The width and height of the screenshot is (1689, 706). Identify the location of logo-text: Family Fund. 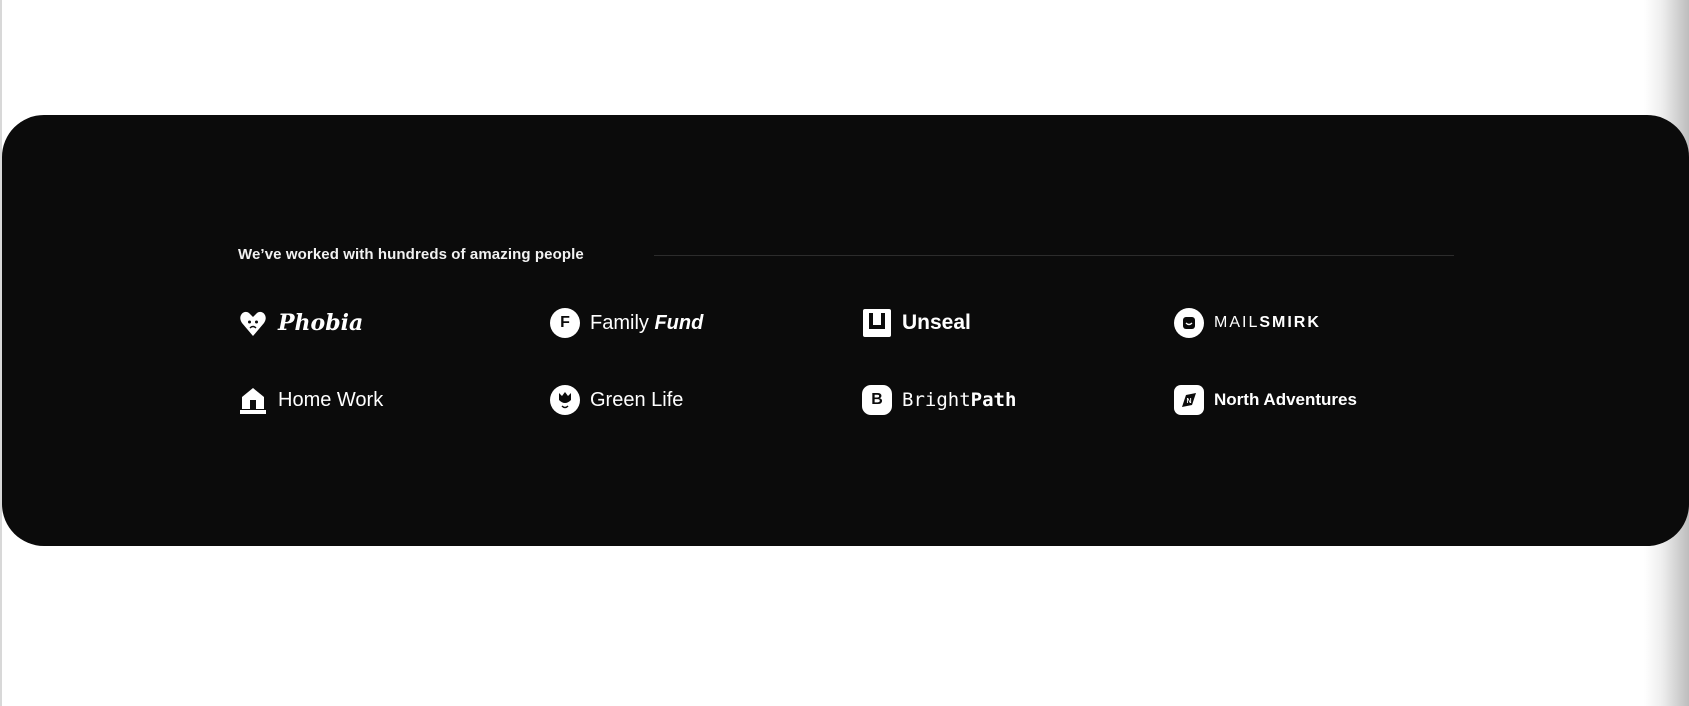
(647, 322).